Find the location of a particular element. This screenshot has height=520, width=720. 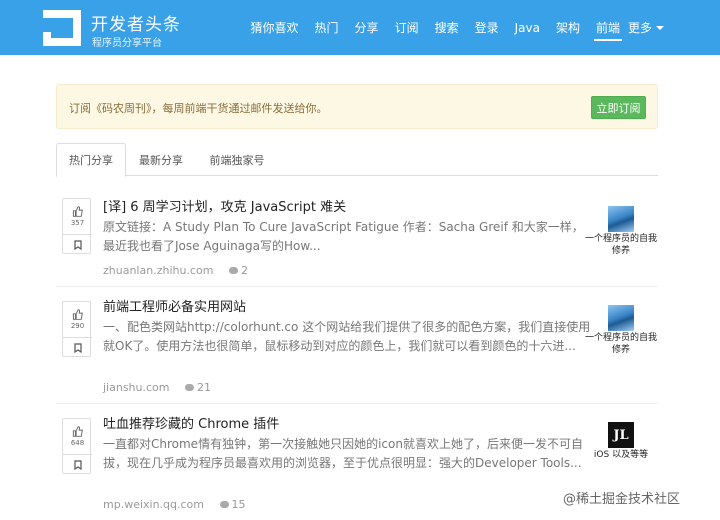

article-source: zhuanlan.zhihu.com is located at coordinates (158, 270).